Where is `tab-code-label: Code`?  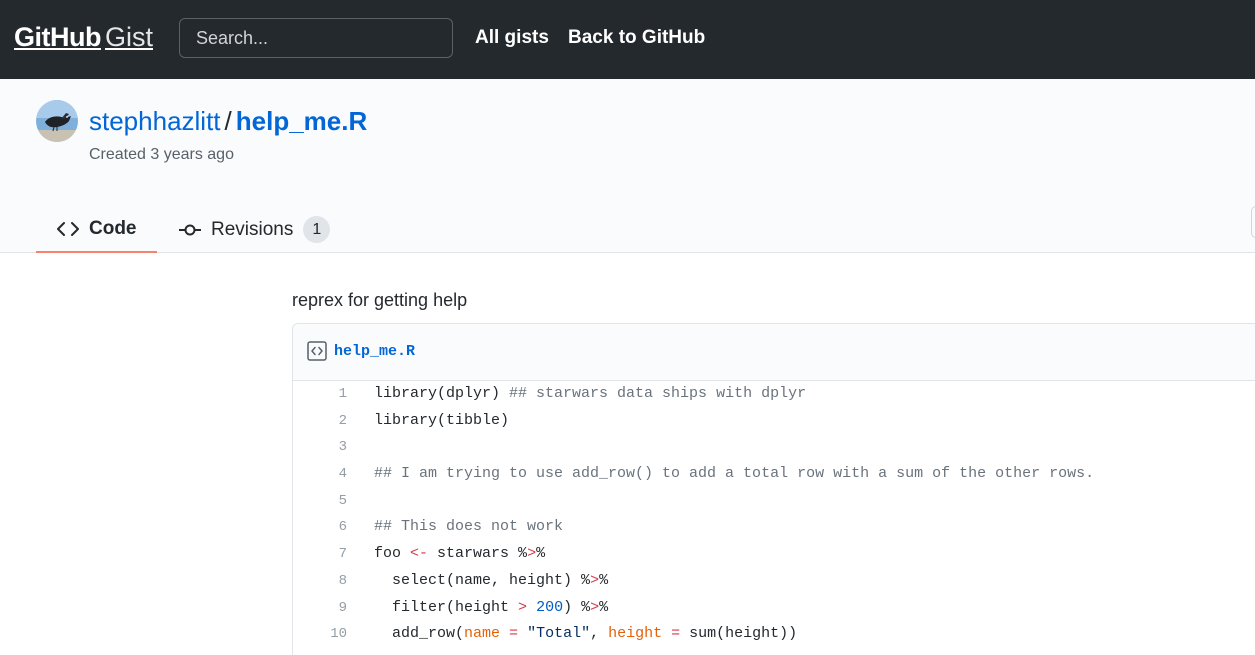
tab-code-label: Code is located at coordinates (113, 228).